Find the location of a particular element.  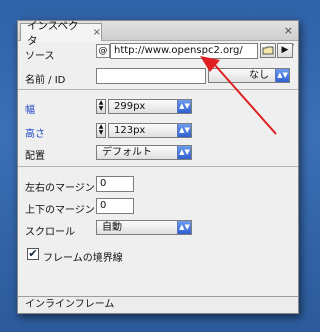

annotation-arrow-icon is located at coordinates (238, 95).